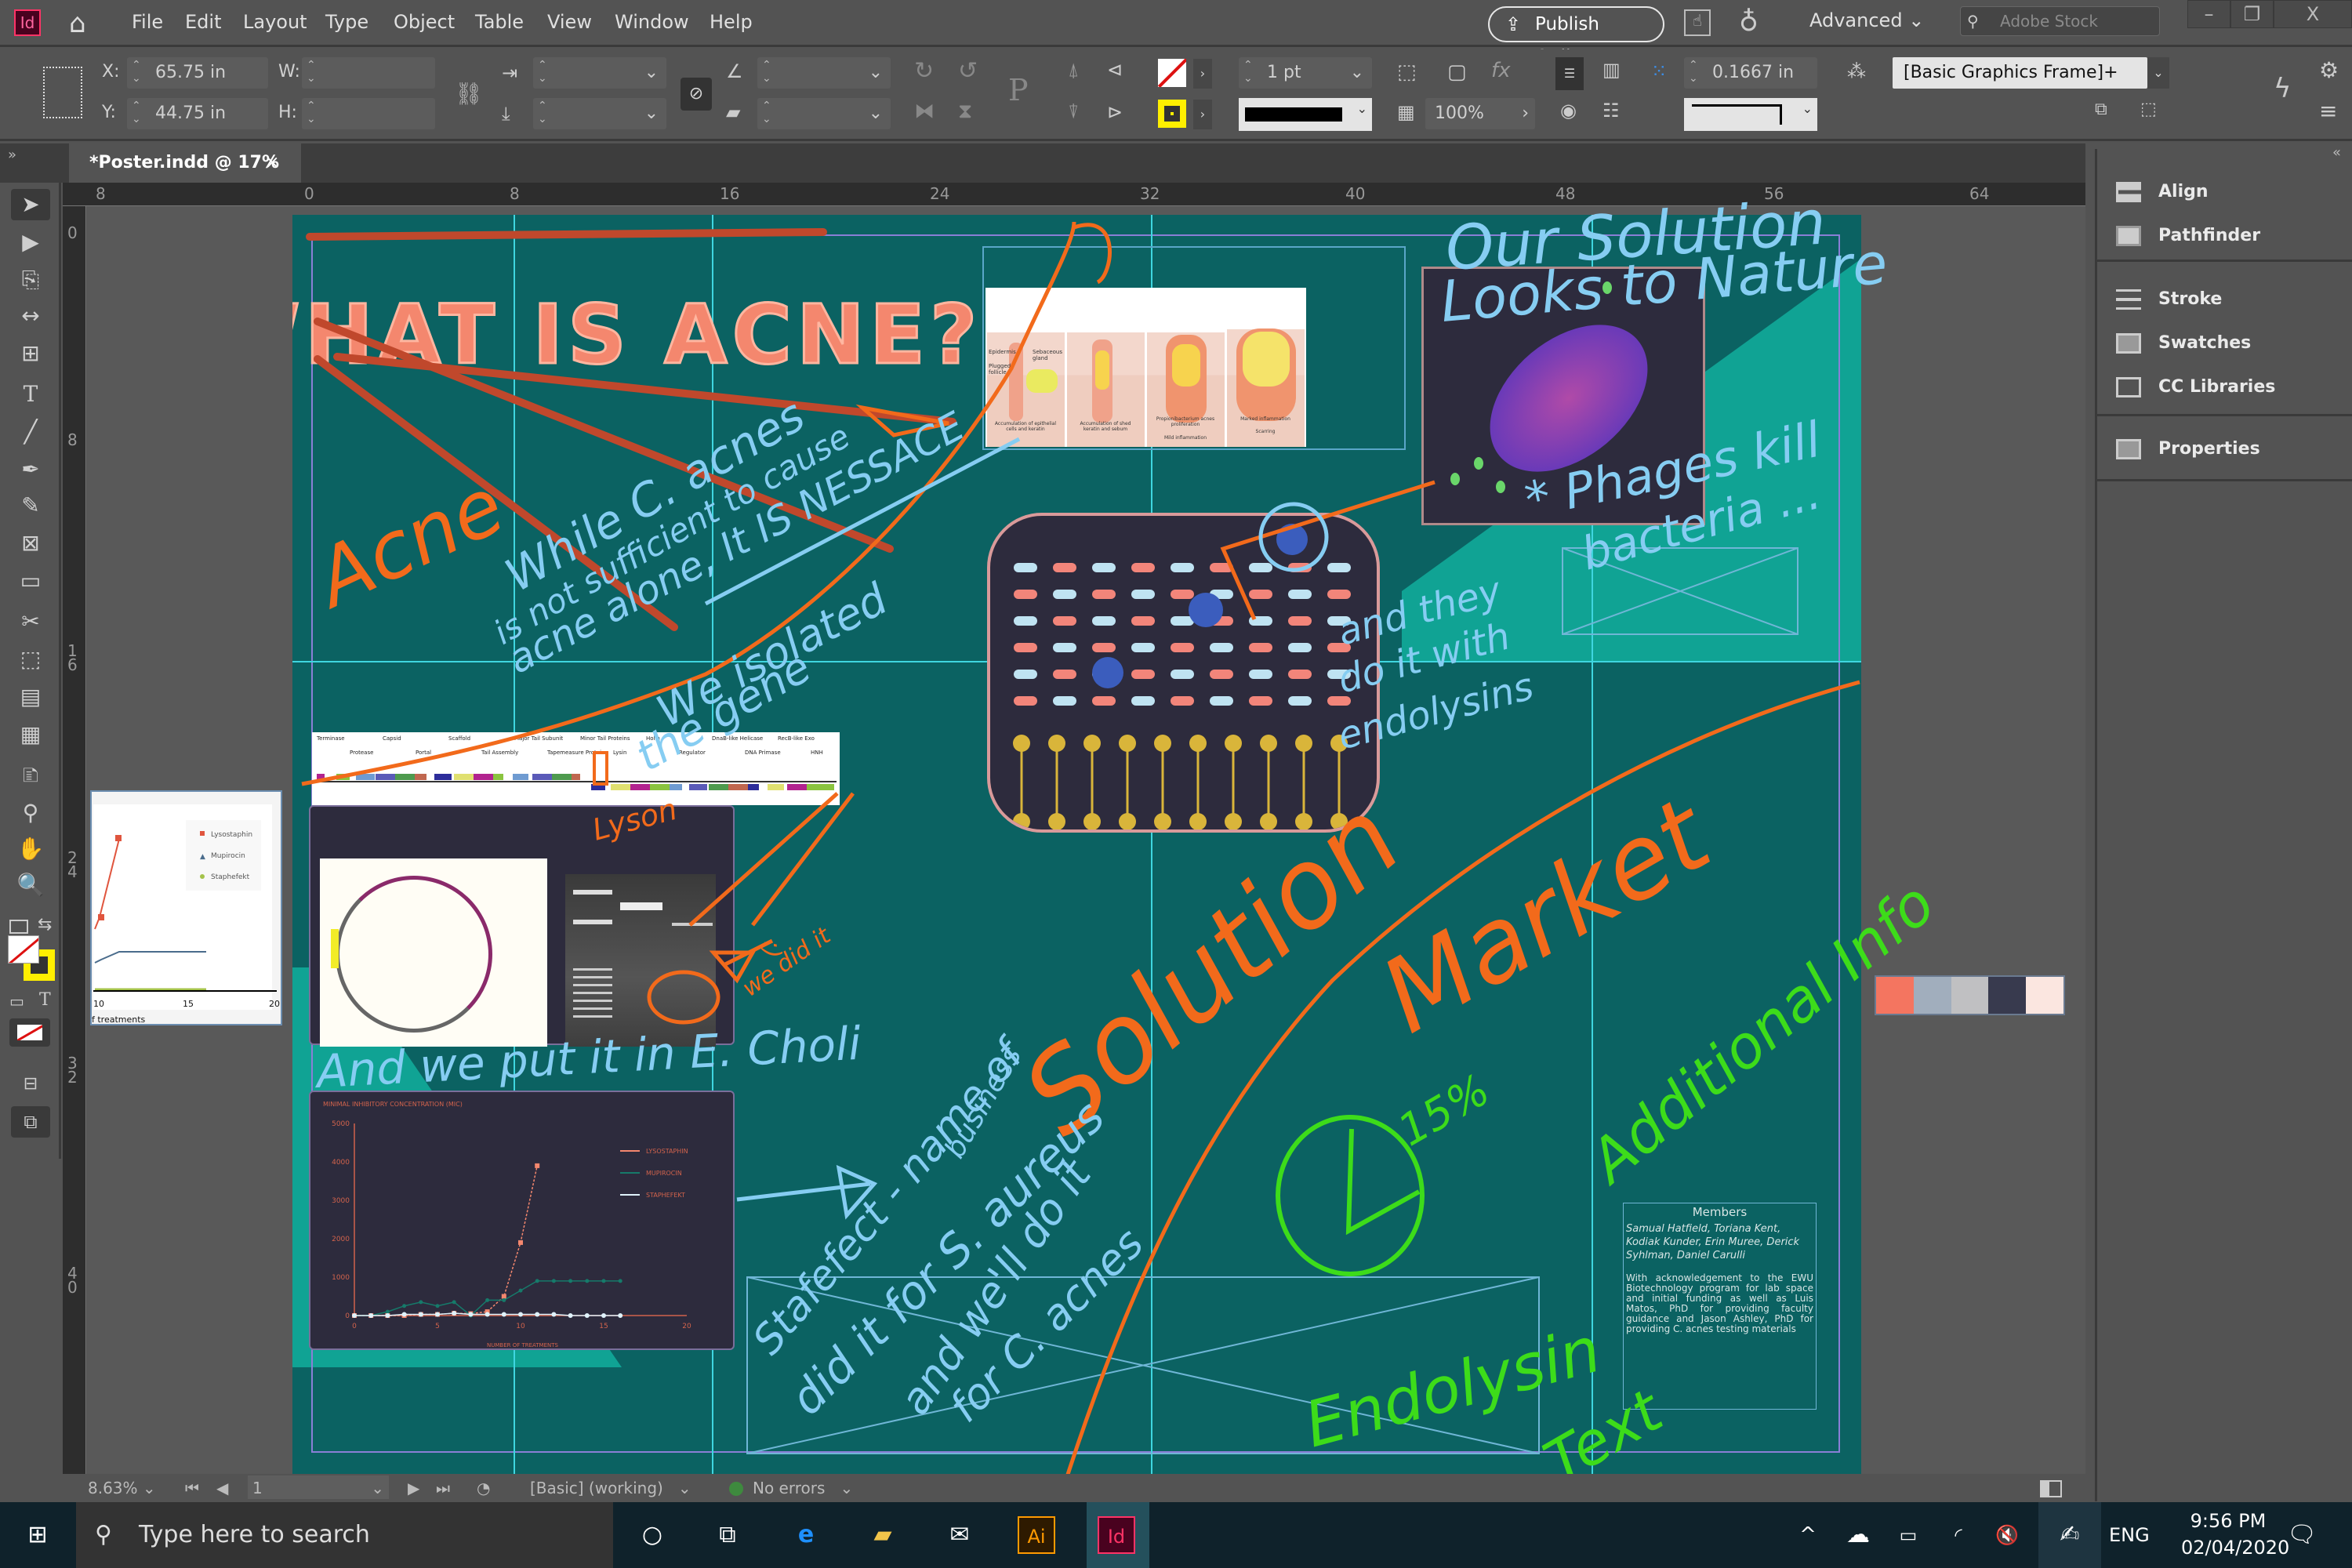  What do you see at coordinates (1501, 70) in the screenshot?
I see `fx-icon: fx` at bounding box center [1501, 70].